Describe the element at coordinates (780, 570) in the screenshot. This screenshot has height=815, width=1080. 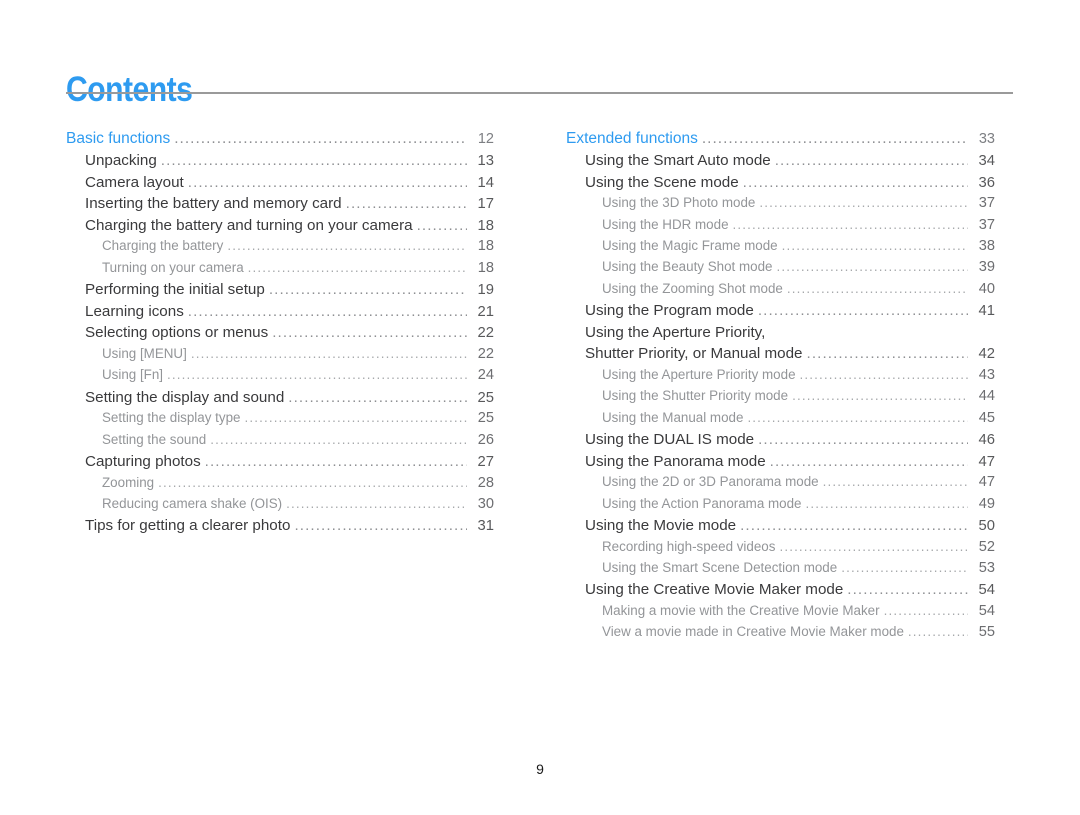
I see `toc-entry-using-the-smart-scene-detection-mode: Using the Smart Scene Detection mode 53` at that location.